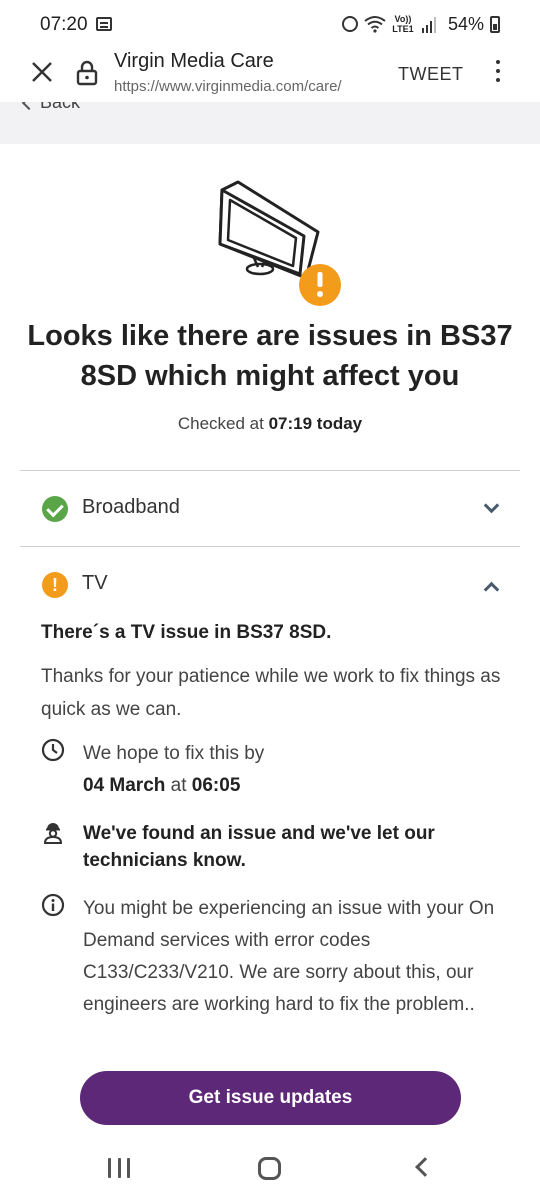 Image resolution: width=540 pixels, height=1200 pixels. Describe the element at coordinates (53, 750) in the screenshot. I see `clock-icon` at that location.